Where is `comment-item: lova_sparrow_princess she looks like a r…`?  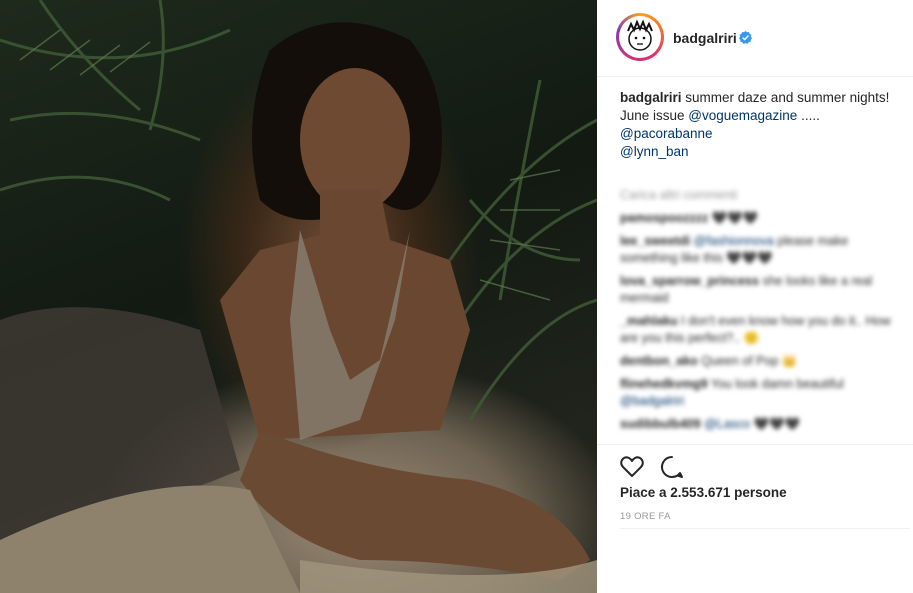
comment-item: lova_sparrow_princess she looks like a r… is located at coordinates (757, 290).